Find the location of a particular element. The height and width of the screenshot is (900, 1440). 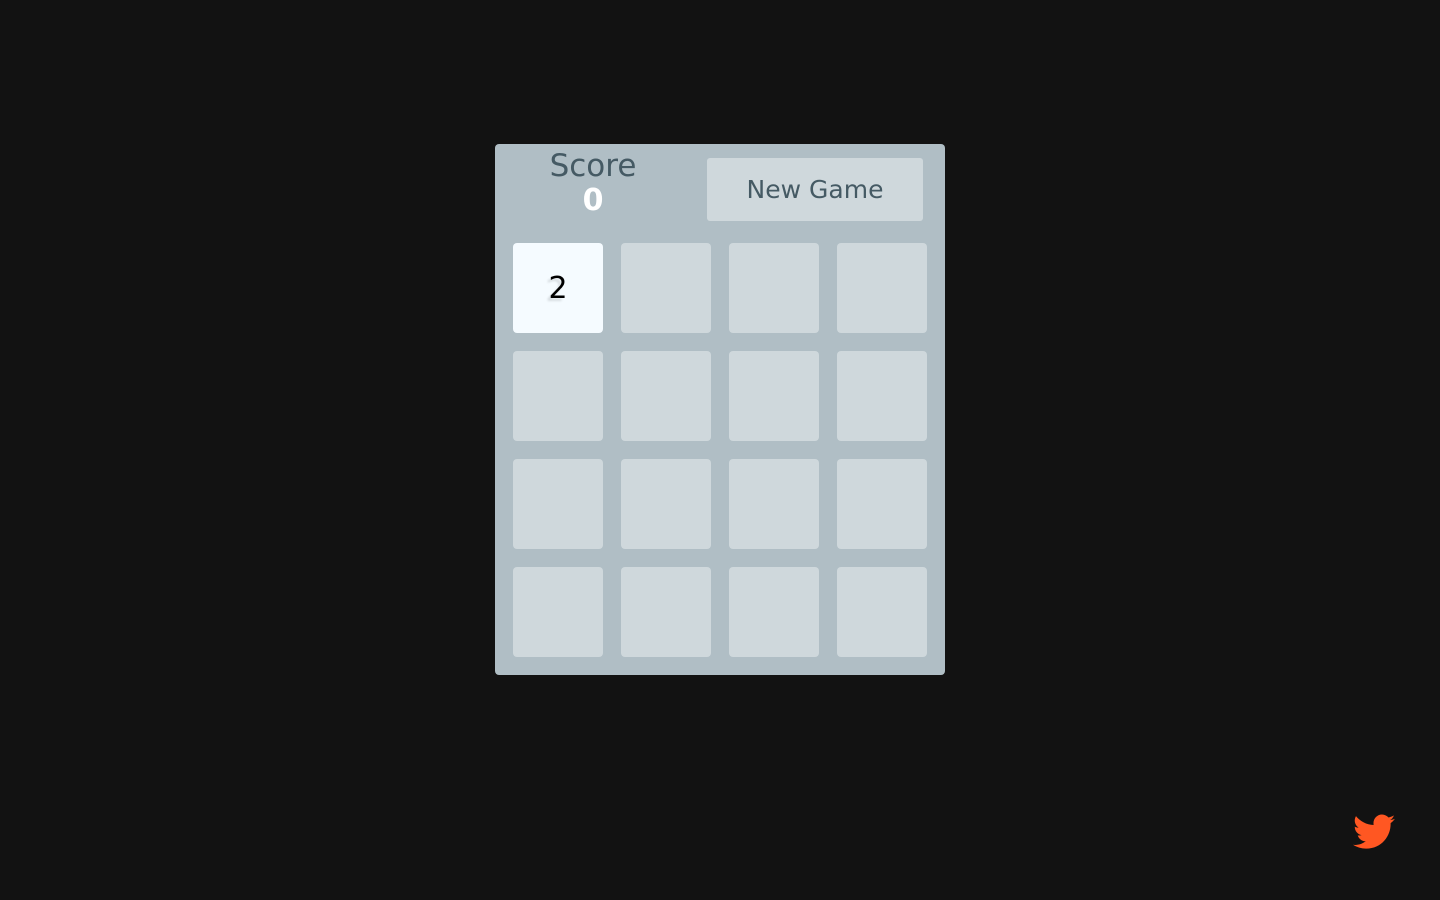

score-value: 0 is located at coordinates (593, 200).